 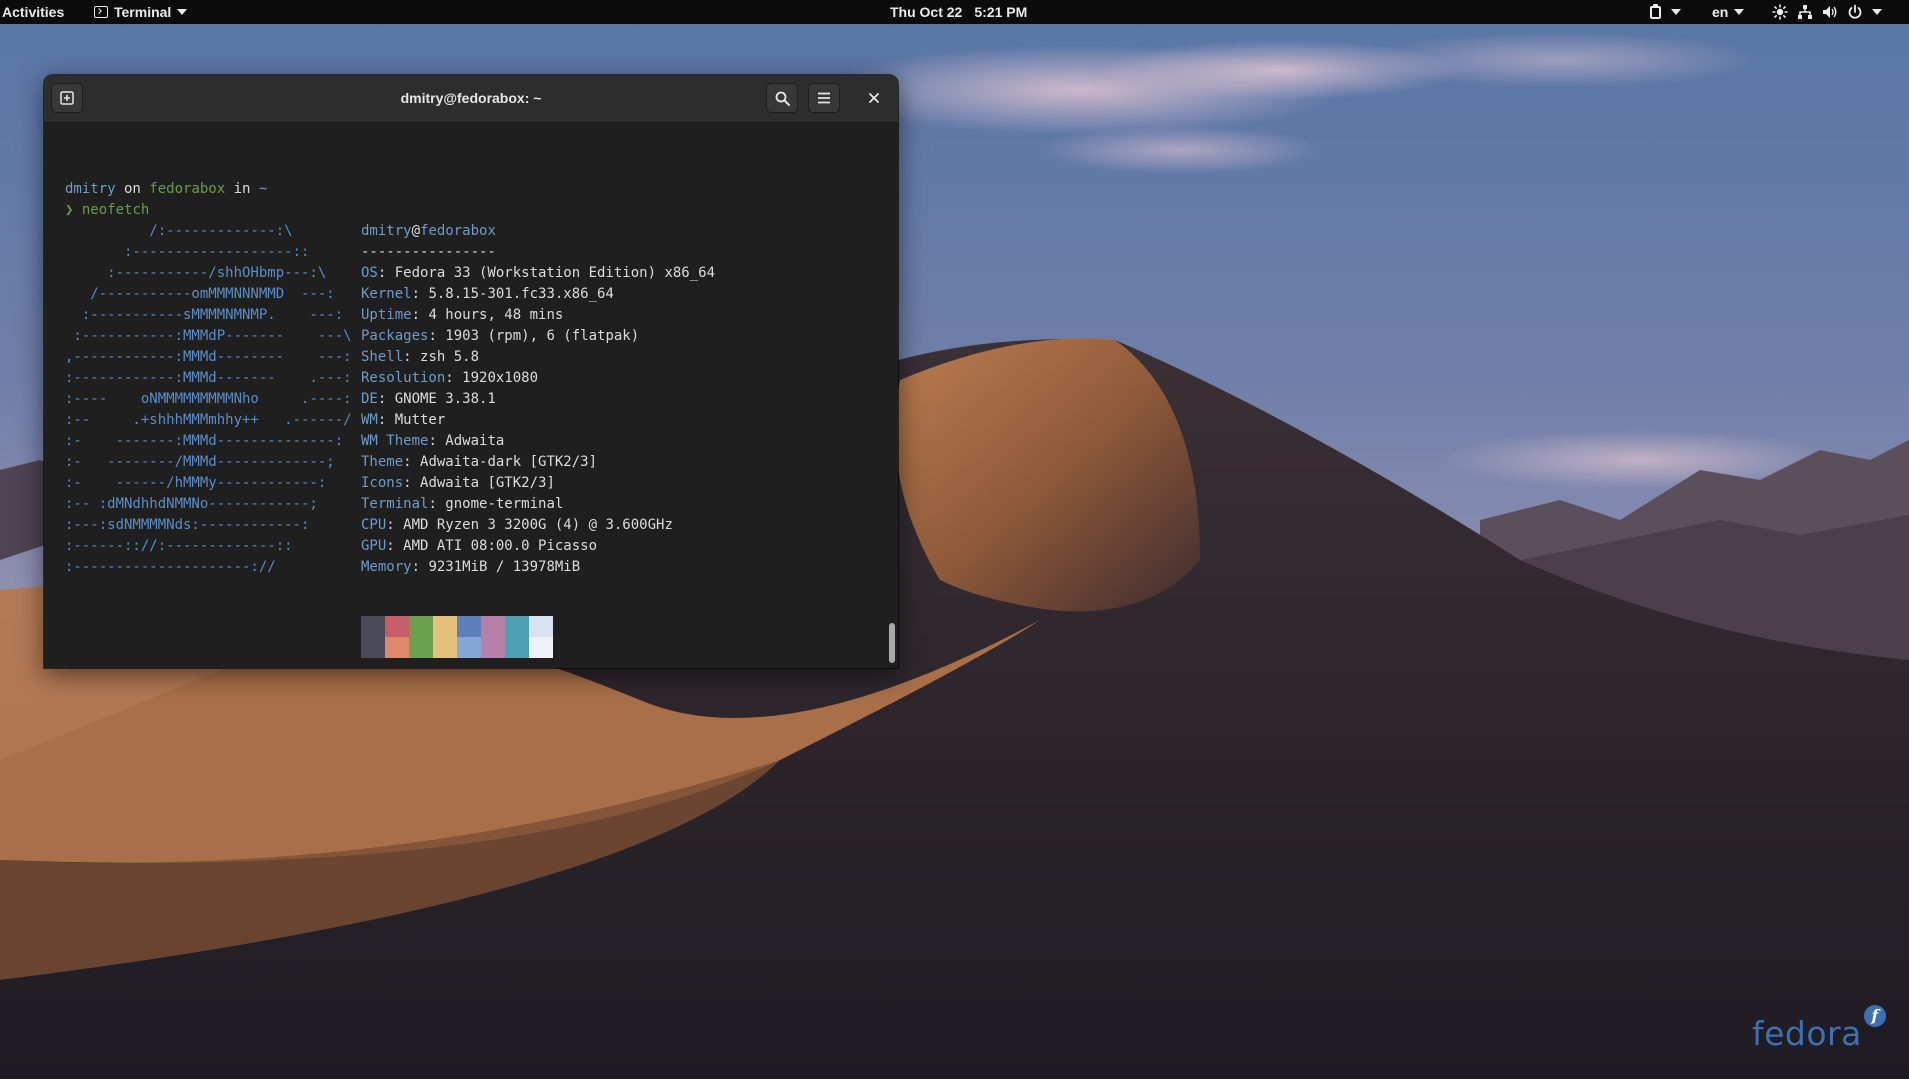 I want to click on top-bar: Activities Terminal Thu Oct 22 5:21 PM en, so click(x=954, y=12).